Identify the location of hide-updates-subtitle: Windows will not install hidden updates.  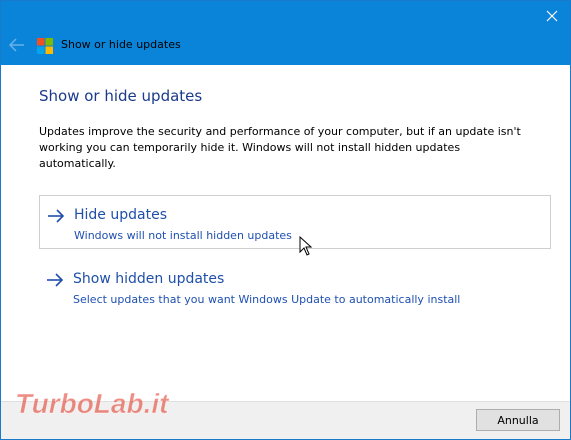
(183, 235).